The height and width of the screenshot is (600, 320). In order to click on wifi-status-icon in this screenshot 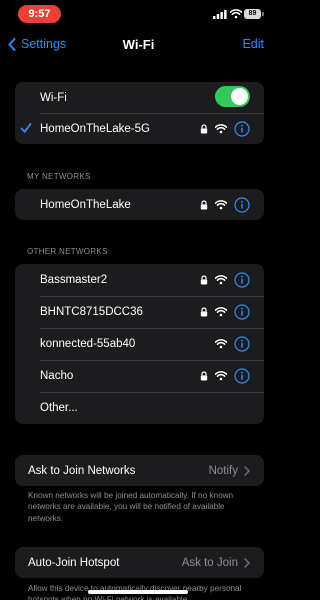, I will do `click(236, 14)`.